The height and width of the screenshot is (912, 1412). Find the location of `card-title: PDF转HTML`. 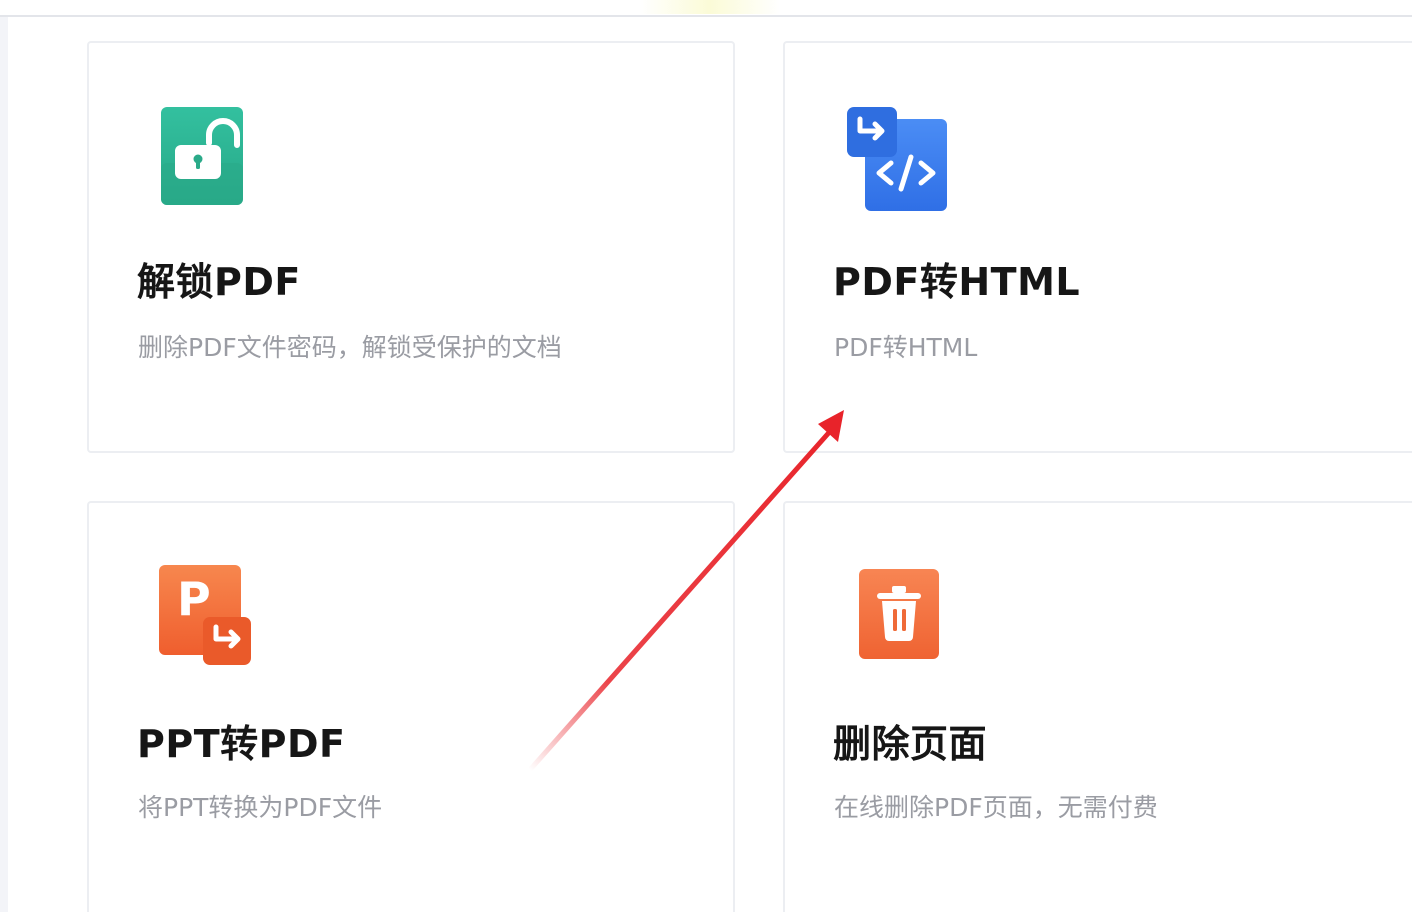

card-title: PDF转HTML is located at coordinates (957, 282).